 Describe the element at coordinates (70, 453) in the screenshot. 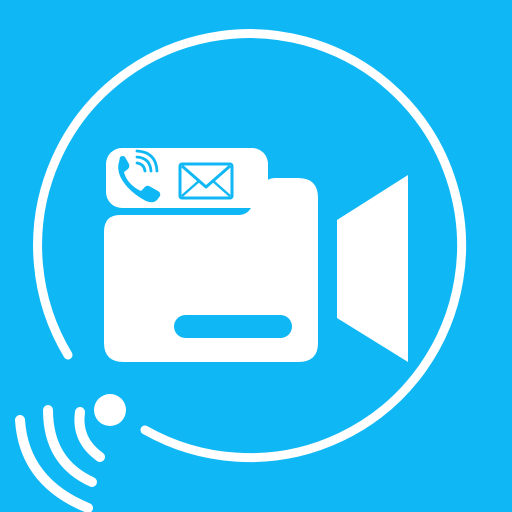

I see `wireless-signal-icon` at that location.